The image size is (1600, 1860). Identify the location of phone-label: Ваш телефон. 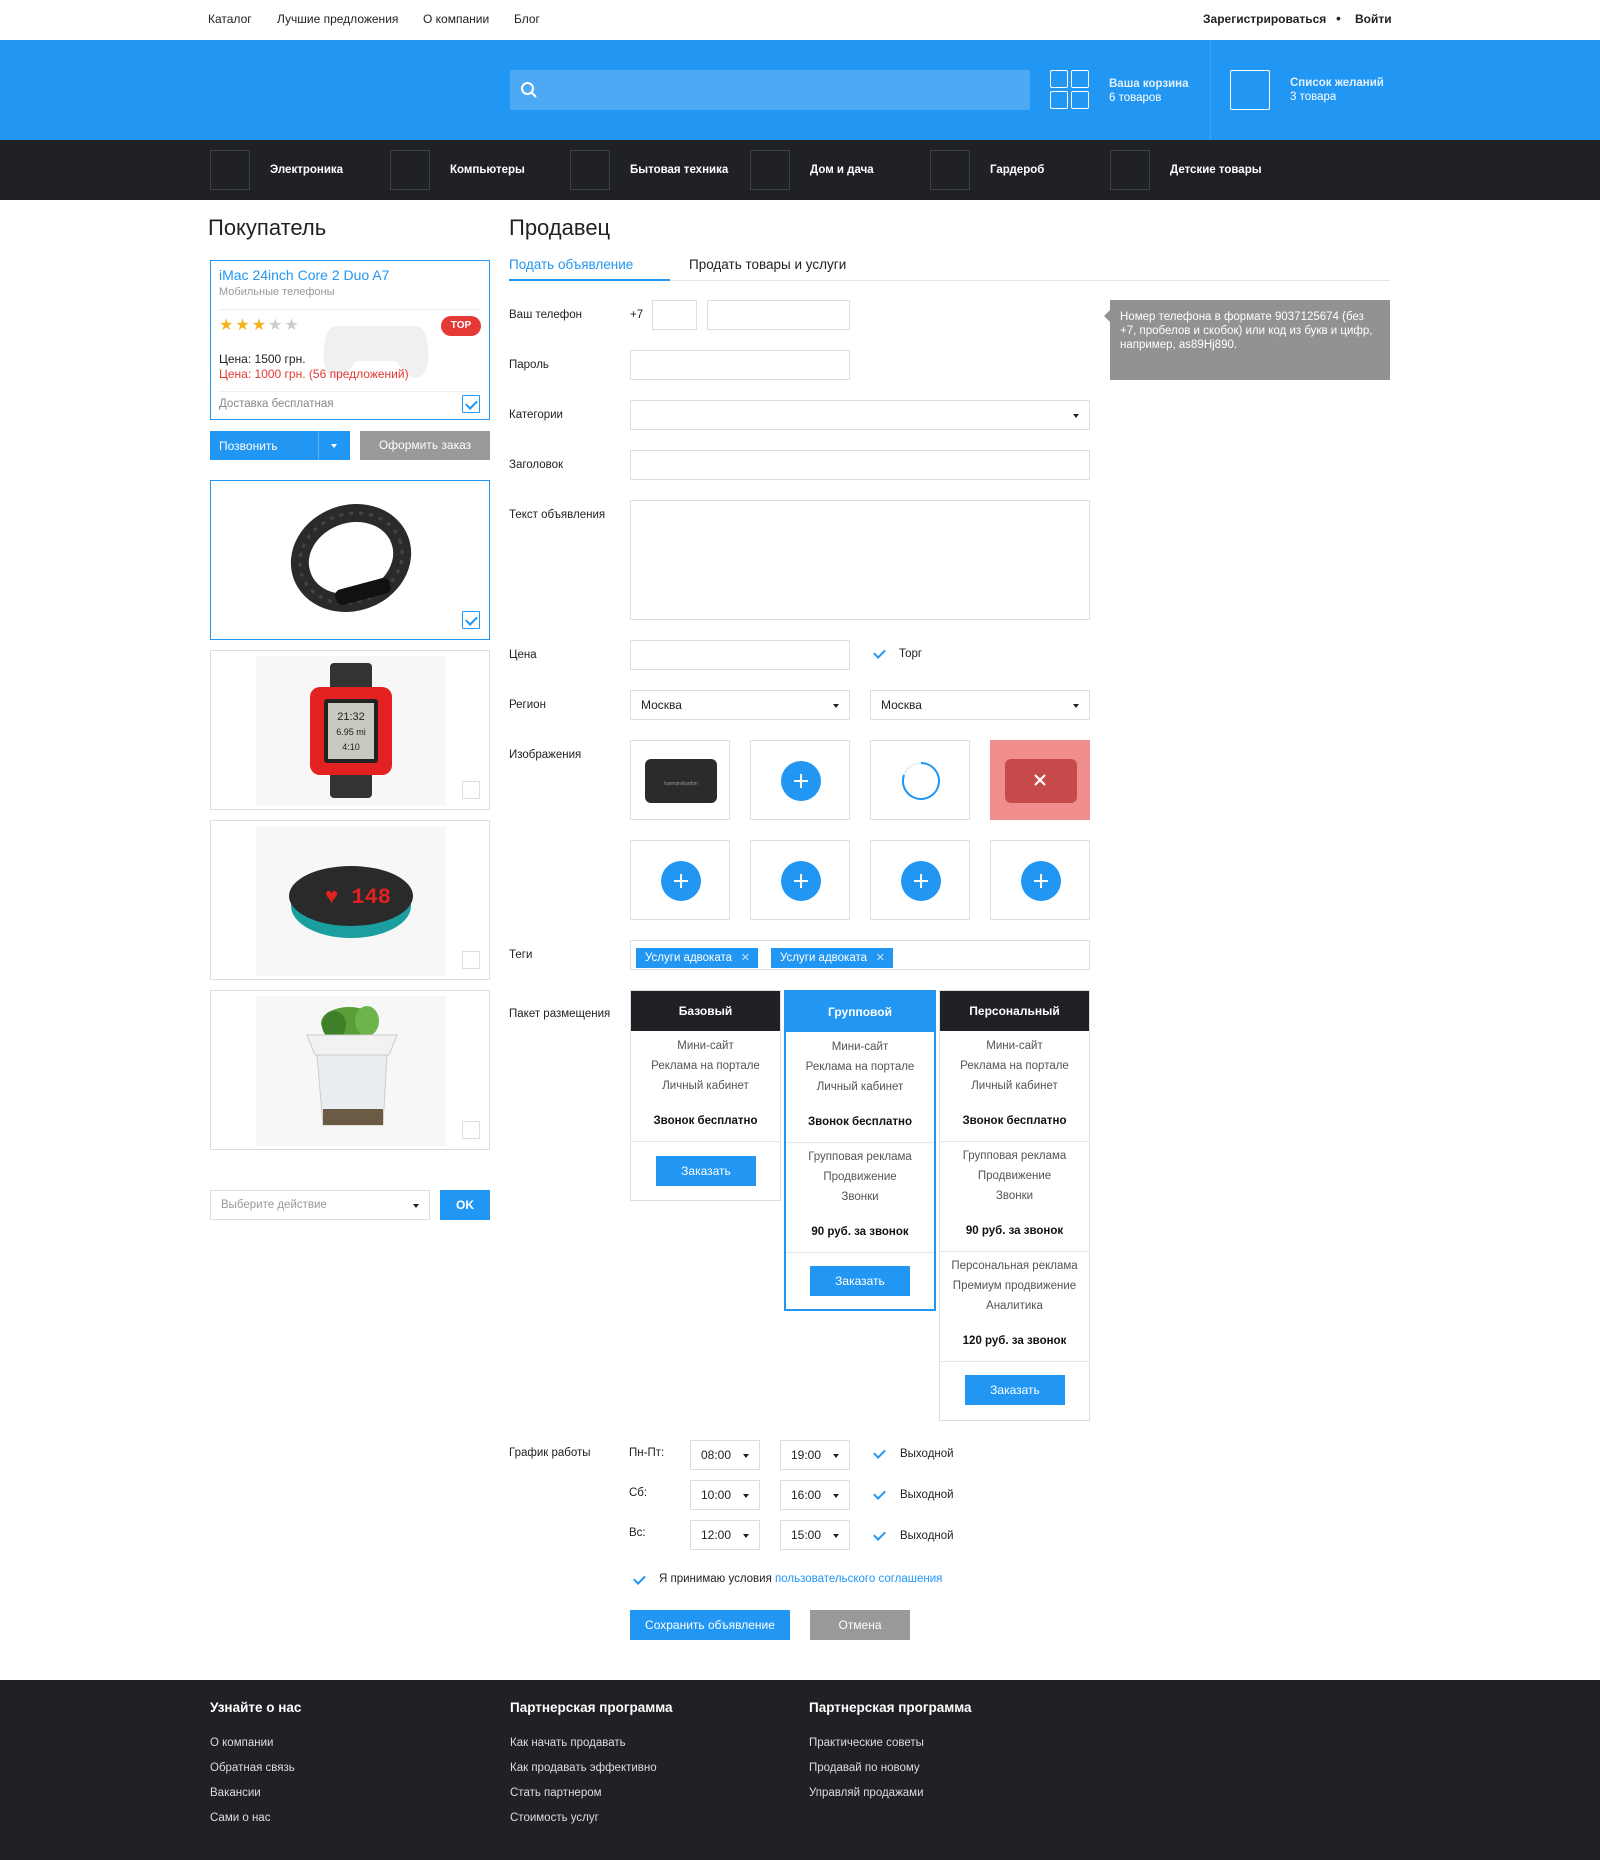
(545, 315).